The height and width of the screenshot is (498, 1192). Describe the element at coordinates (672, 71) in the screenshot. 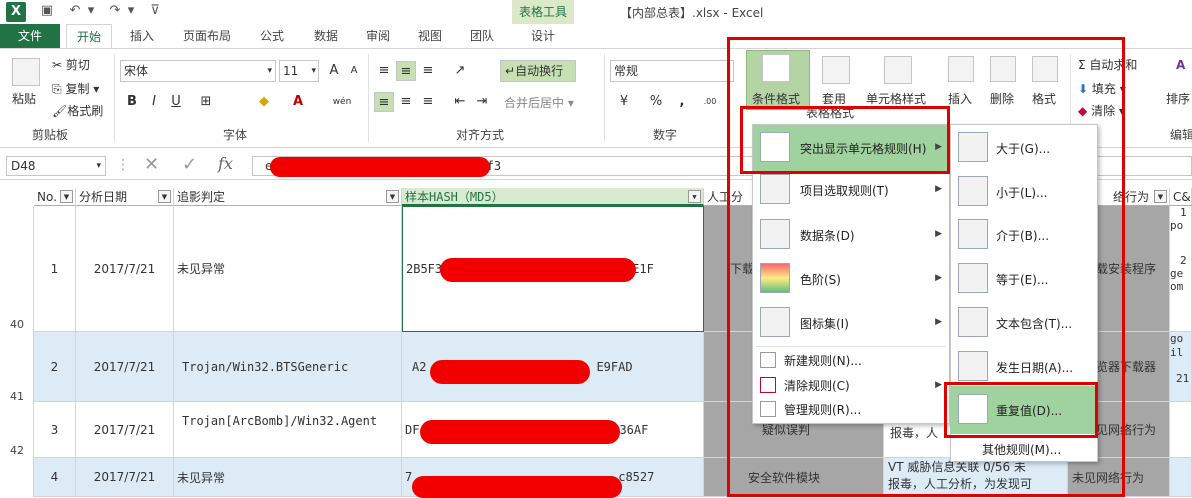

I see `number-format-select: 常规` at that location.